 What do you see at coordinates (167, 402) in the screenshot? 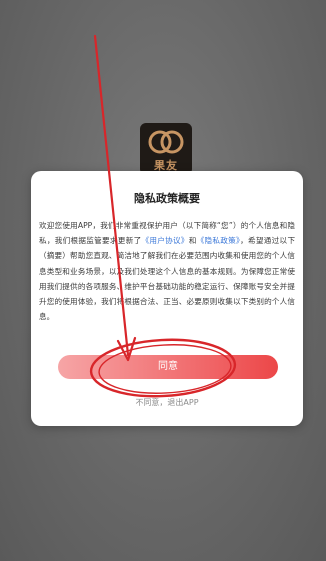
I see `decline-exit-link: 不同意，退出APP` at bounding box center [167, 402].